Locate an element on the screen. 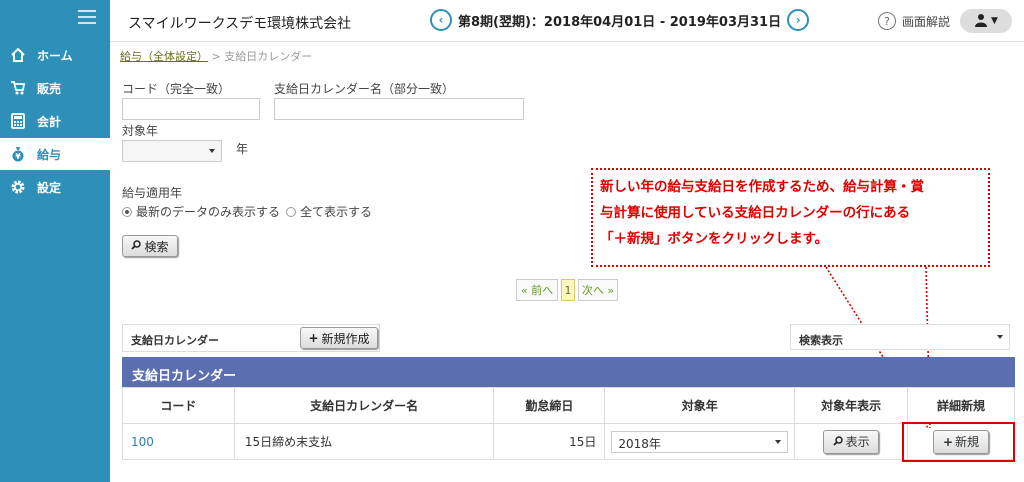 The width and height of the screenshot is (1024, 482). hamburger-menu-icon is located at coordinates (87, 17).